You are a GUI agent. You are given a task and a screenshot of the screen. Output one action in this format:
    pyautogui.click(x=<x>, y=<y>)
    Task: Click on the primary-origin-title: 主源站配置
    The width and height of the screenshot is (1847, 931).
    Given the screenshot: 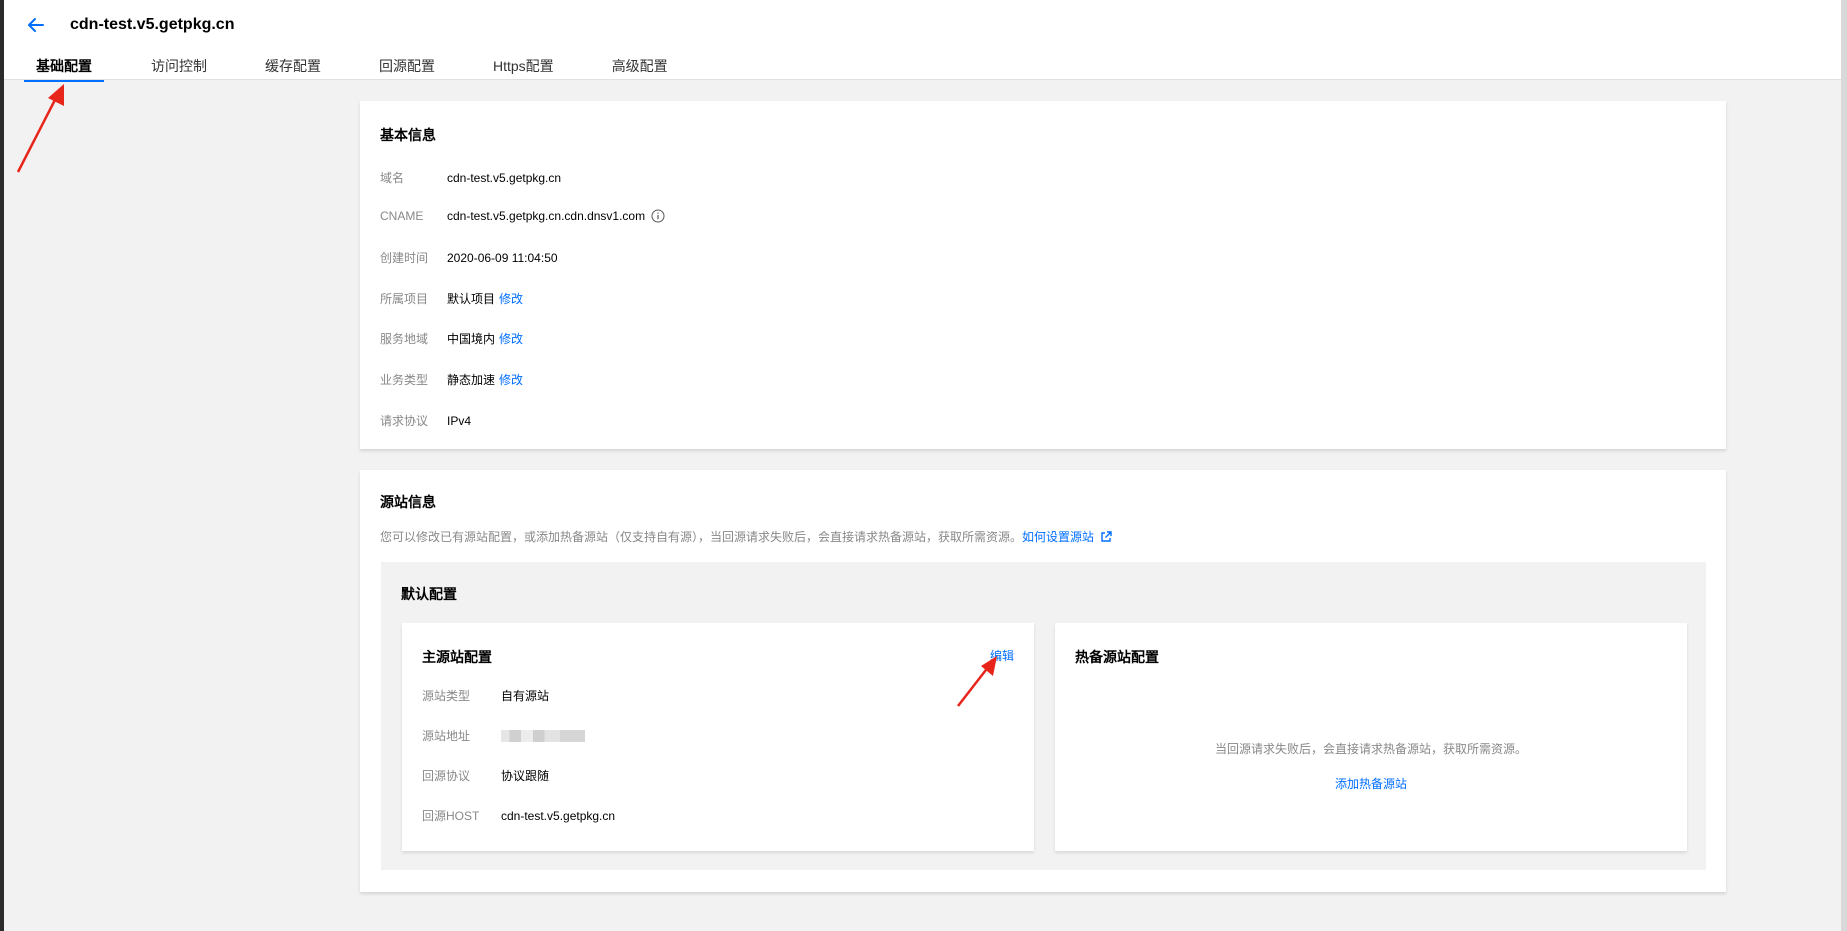 What is the action you would take?
    pyautogui.click(x=457, y=657)
    